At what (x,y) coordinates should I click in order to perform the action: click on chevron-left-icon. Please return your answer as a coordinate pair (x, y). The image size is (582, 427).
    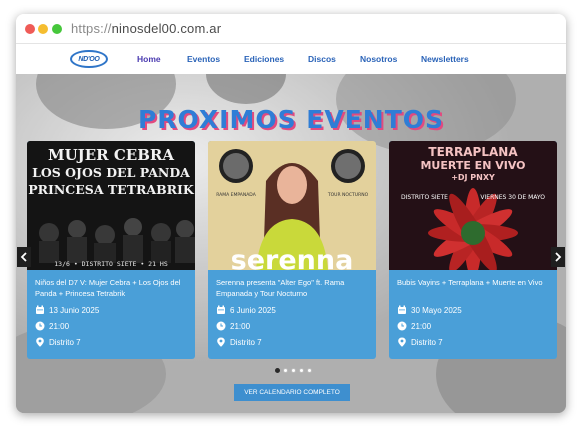
    Looking at the image, I should click on (23, 257).